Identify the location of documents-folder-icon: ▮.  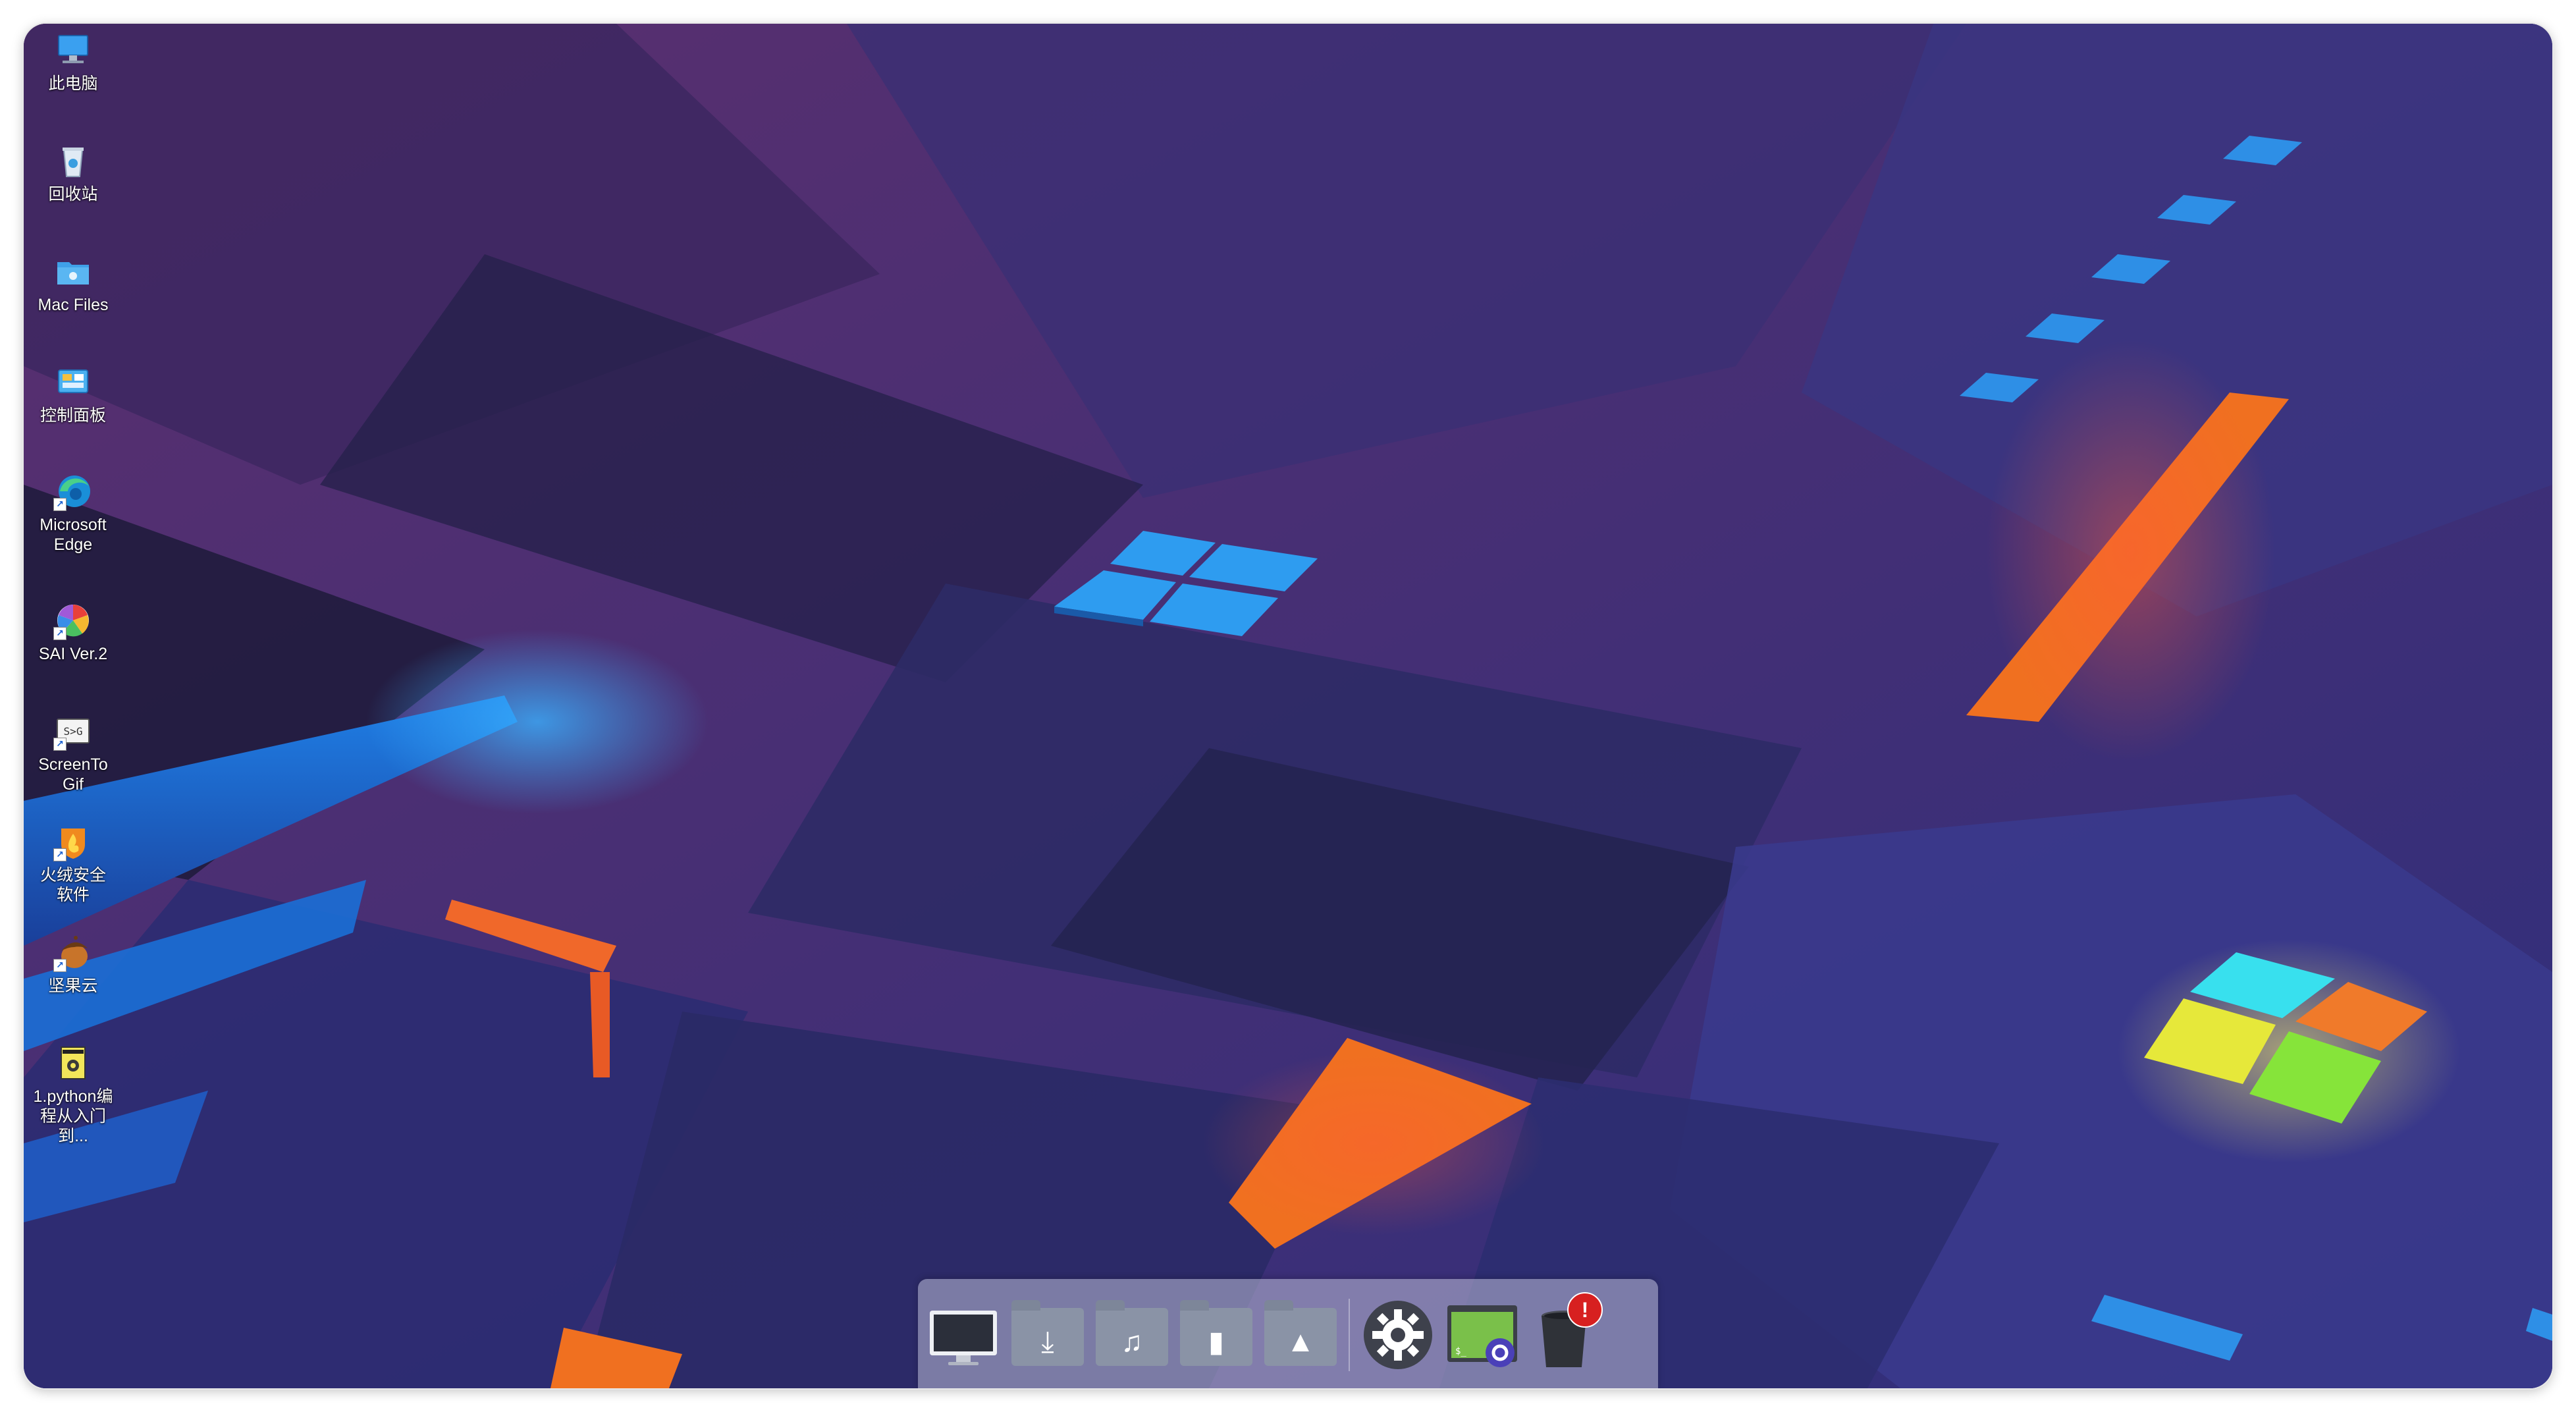
(1216, 1333).